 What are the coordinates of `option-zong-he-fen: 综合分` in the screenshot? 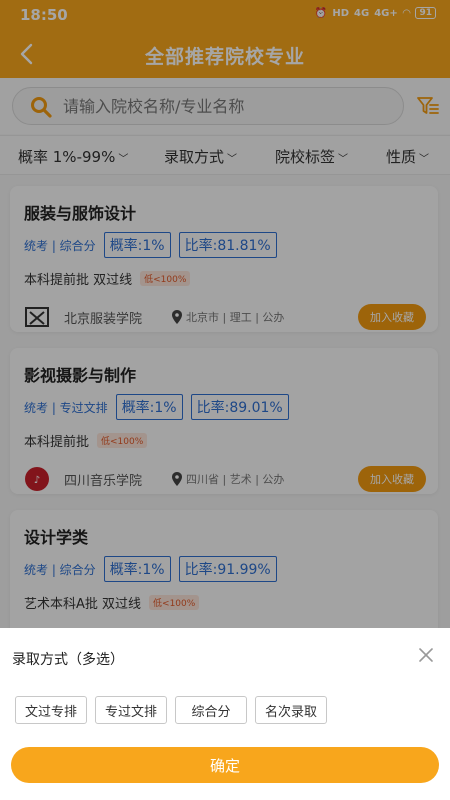 It's located at (211, 710).